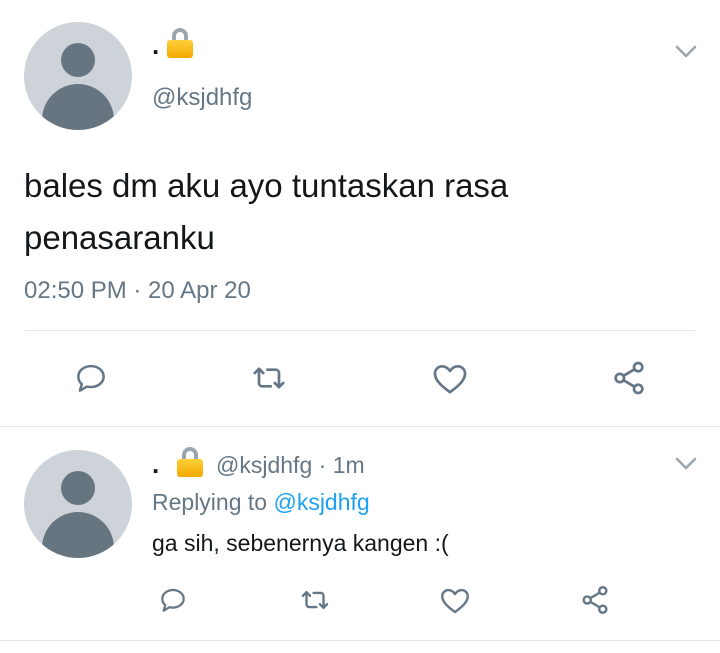  I want to click on bottom-divider, so click(360, 640).